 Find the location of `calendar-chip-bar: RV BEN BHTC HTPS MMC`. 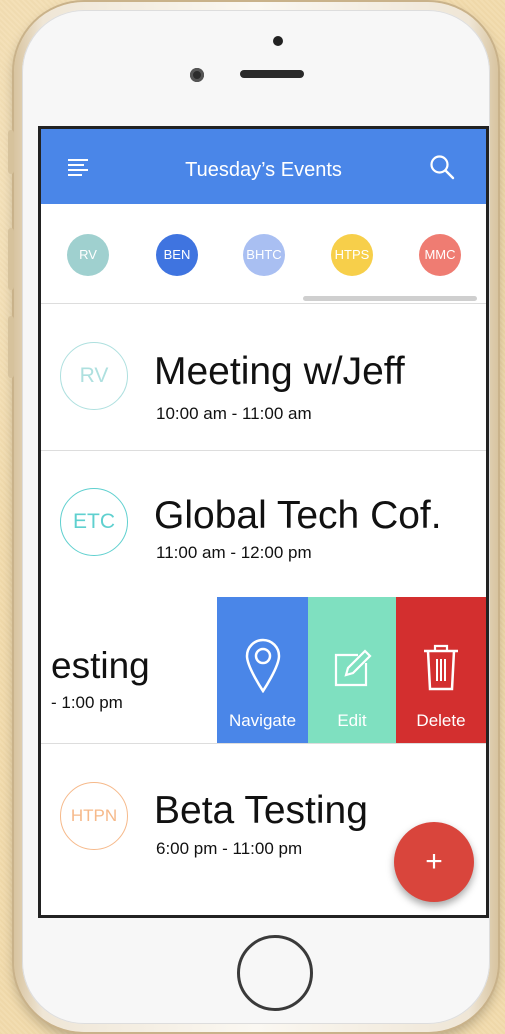

calendar-chip-bar: RV BEN BHTC HTPS MMC is located at coordinates (263, 254).